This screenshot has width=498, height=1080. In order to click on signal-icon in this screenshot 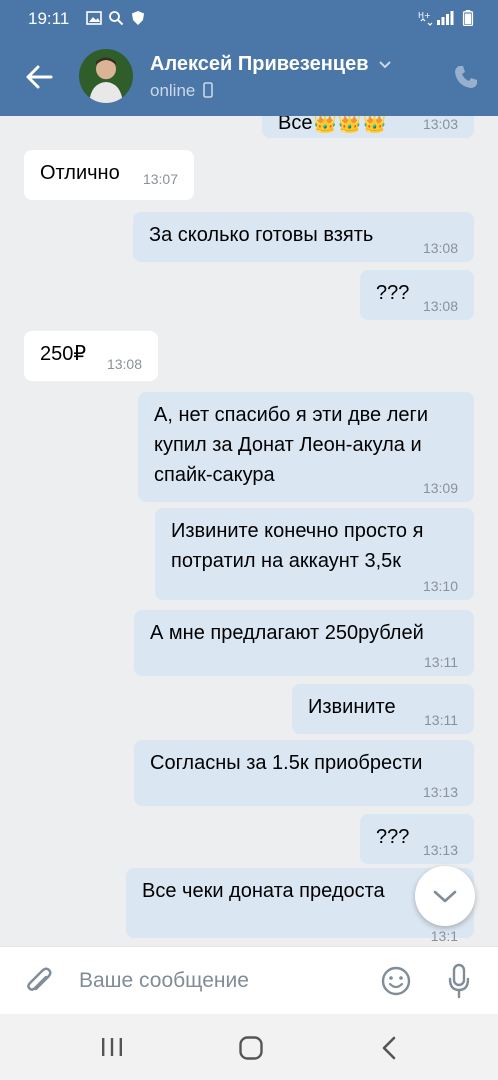, I will do `click(445, 18)`.